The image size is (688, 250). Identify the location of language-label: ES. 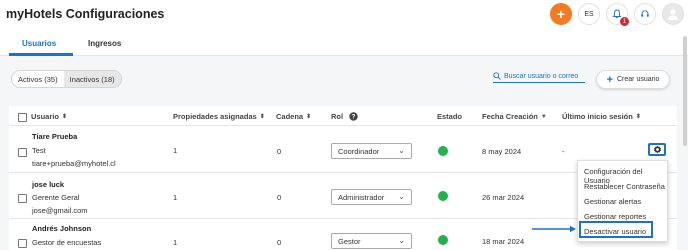
(589, 14).